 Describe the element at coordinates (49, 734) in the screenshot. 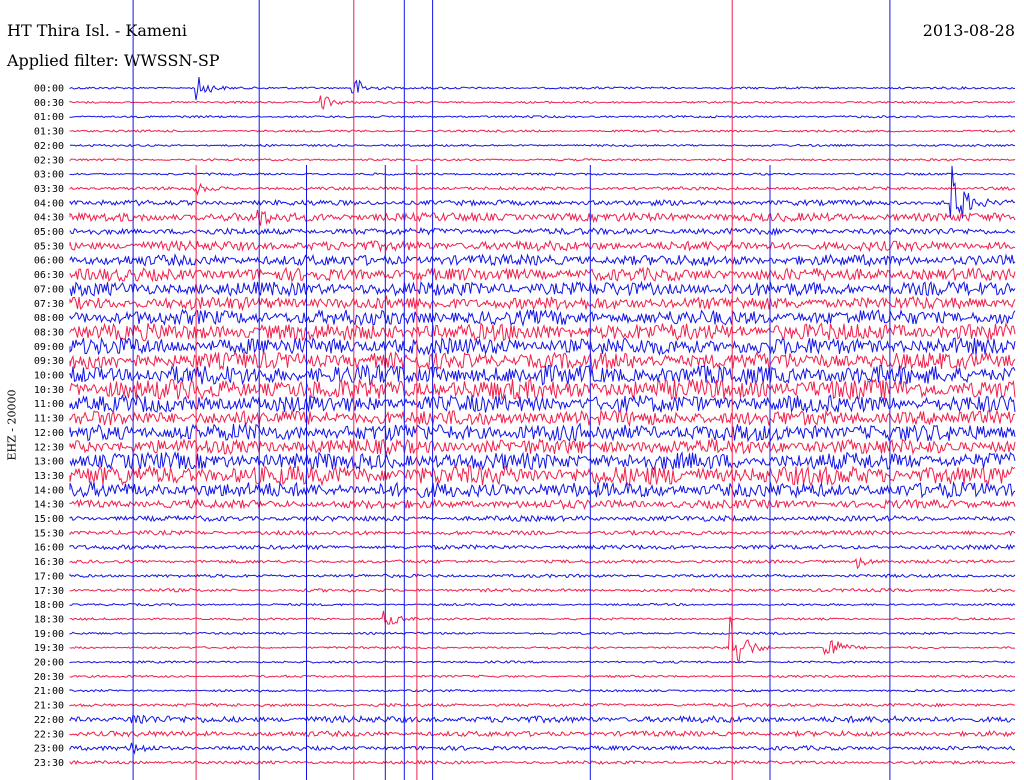

I see `row-time-label: 22:30` at that location.